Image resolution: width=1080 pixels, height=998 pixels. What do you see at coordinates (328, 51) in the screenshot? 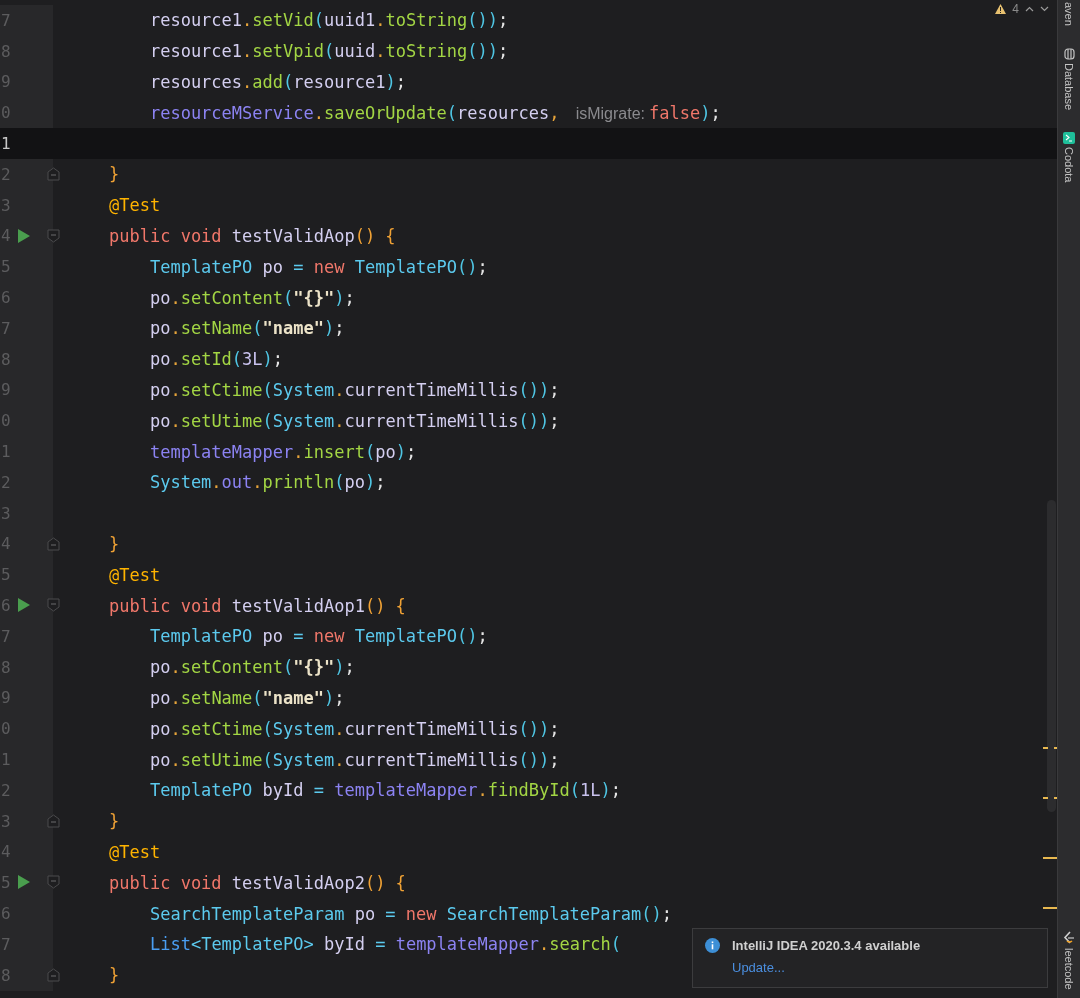
I see `code-line: resource1.setVpid(uuid.toString());` at bounding box center [328, 51].